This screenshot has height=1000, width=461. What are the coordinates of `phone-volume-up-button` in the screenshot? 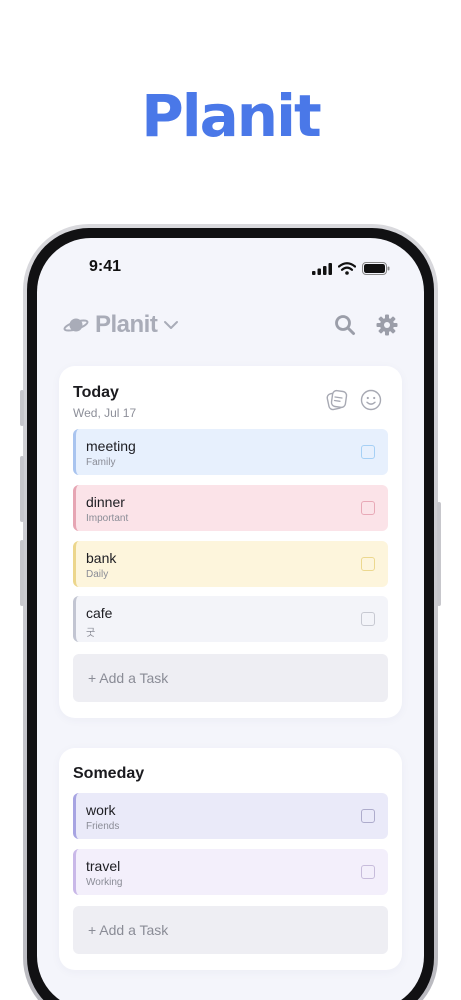 It's located at (22, 489).